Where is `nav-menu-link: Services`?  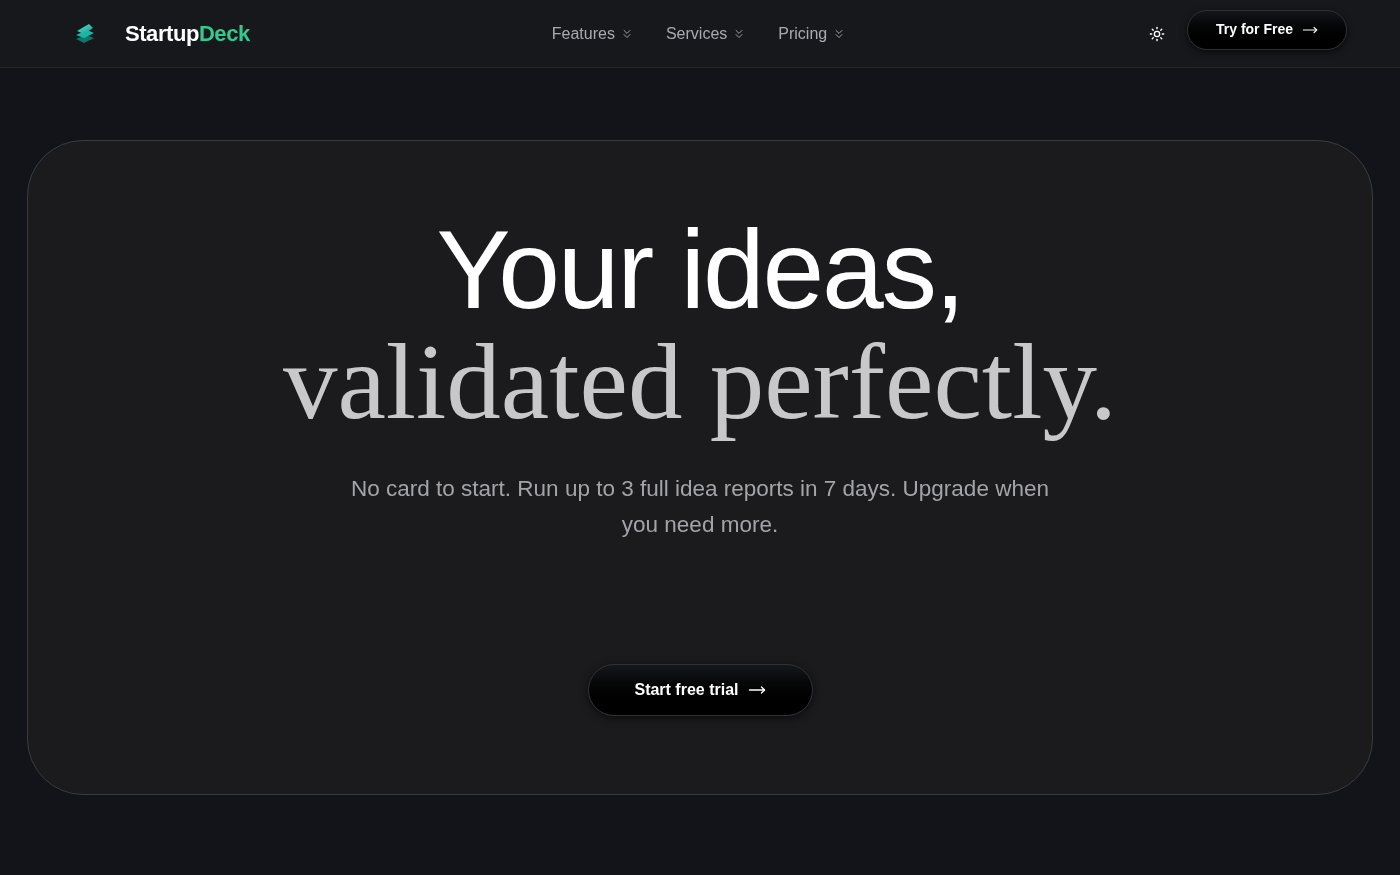 nav-menu-link: Services is located at coordinates (706, 33).